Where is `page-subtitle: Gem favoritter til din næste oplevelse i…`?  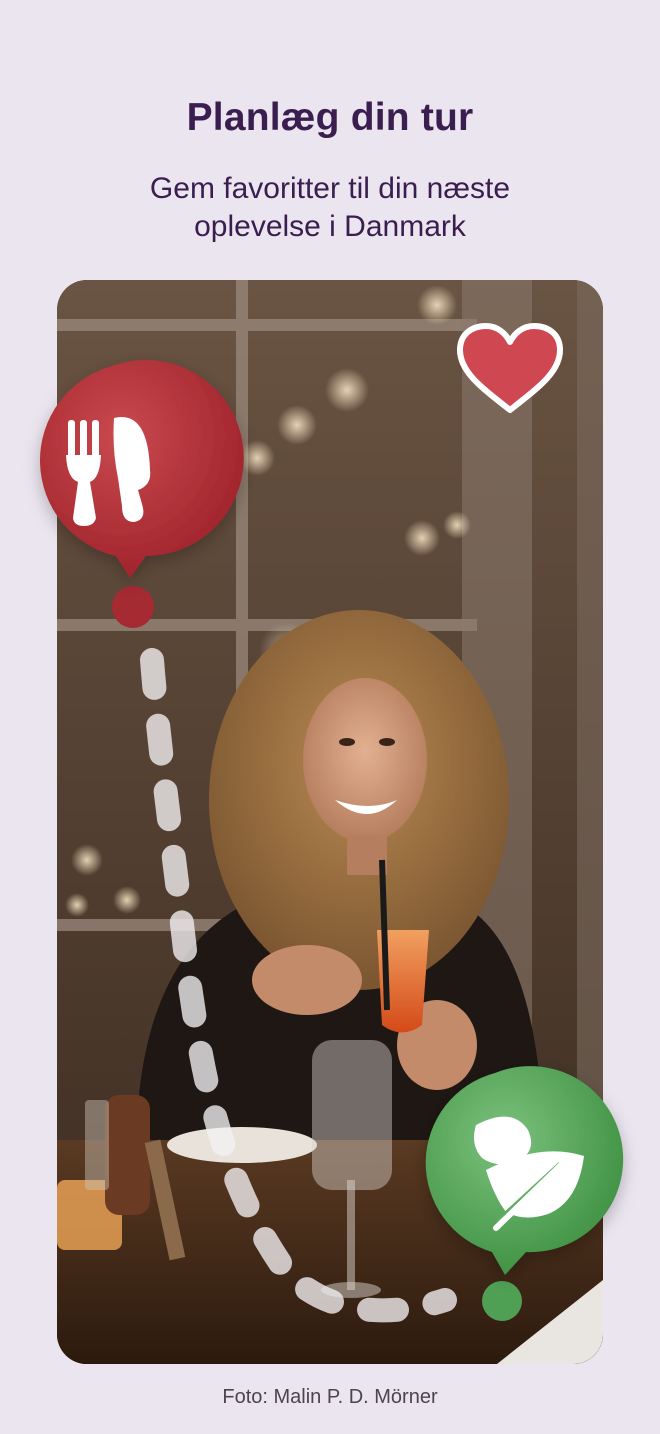 page-subtitle: Gem favoritter til din næste oplevelse i… is located at coordinates (330, 208).